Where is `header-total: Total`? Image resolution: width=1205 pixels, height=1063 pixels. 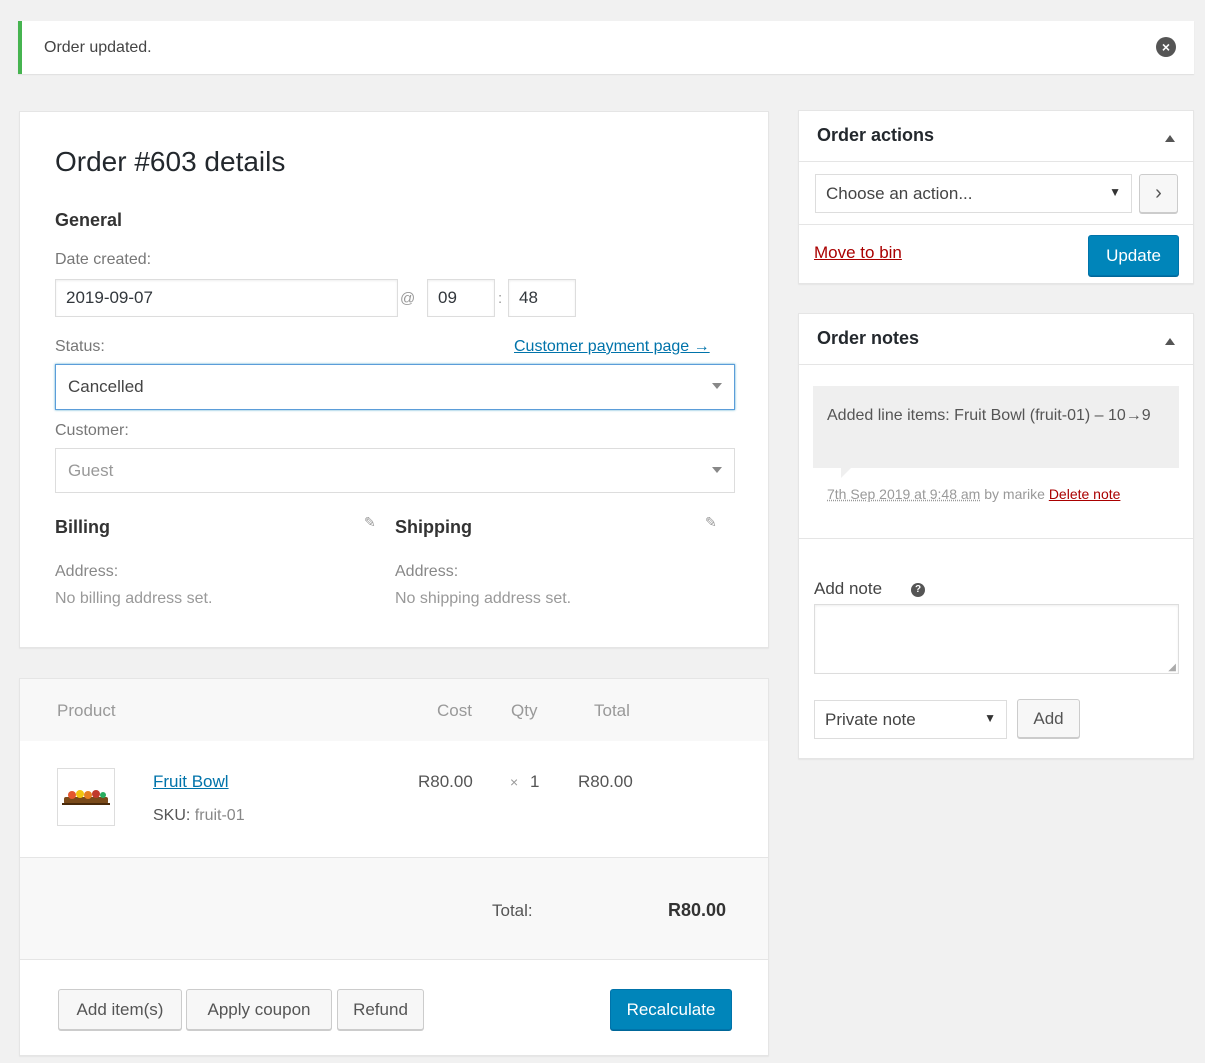
header-total: Total is located at coordinates (612, 710).